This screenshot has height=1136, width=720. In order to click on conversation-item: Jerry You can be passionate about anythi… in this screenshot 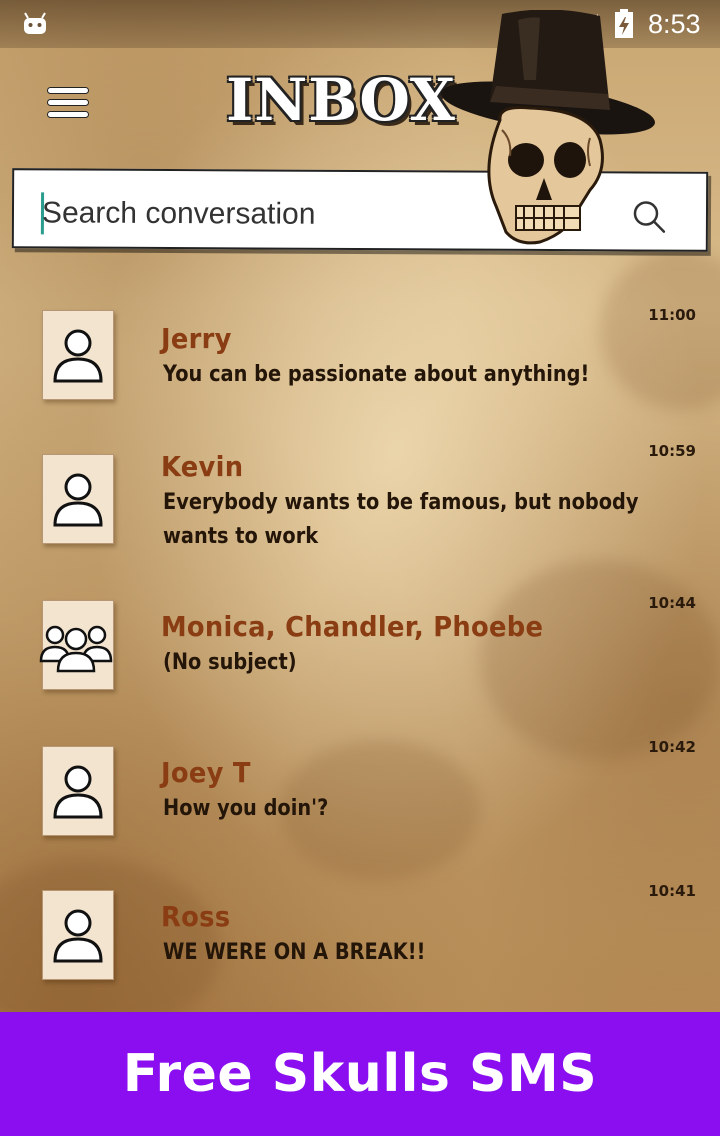, I will do `click(360, 364)`.